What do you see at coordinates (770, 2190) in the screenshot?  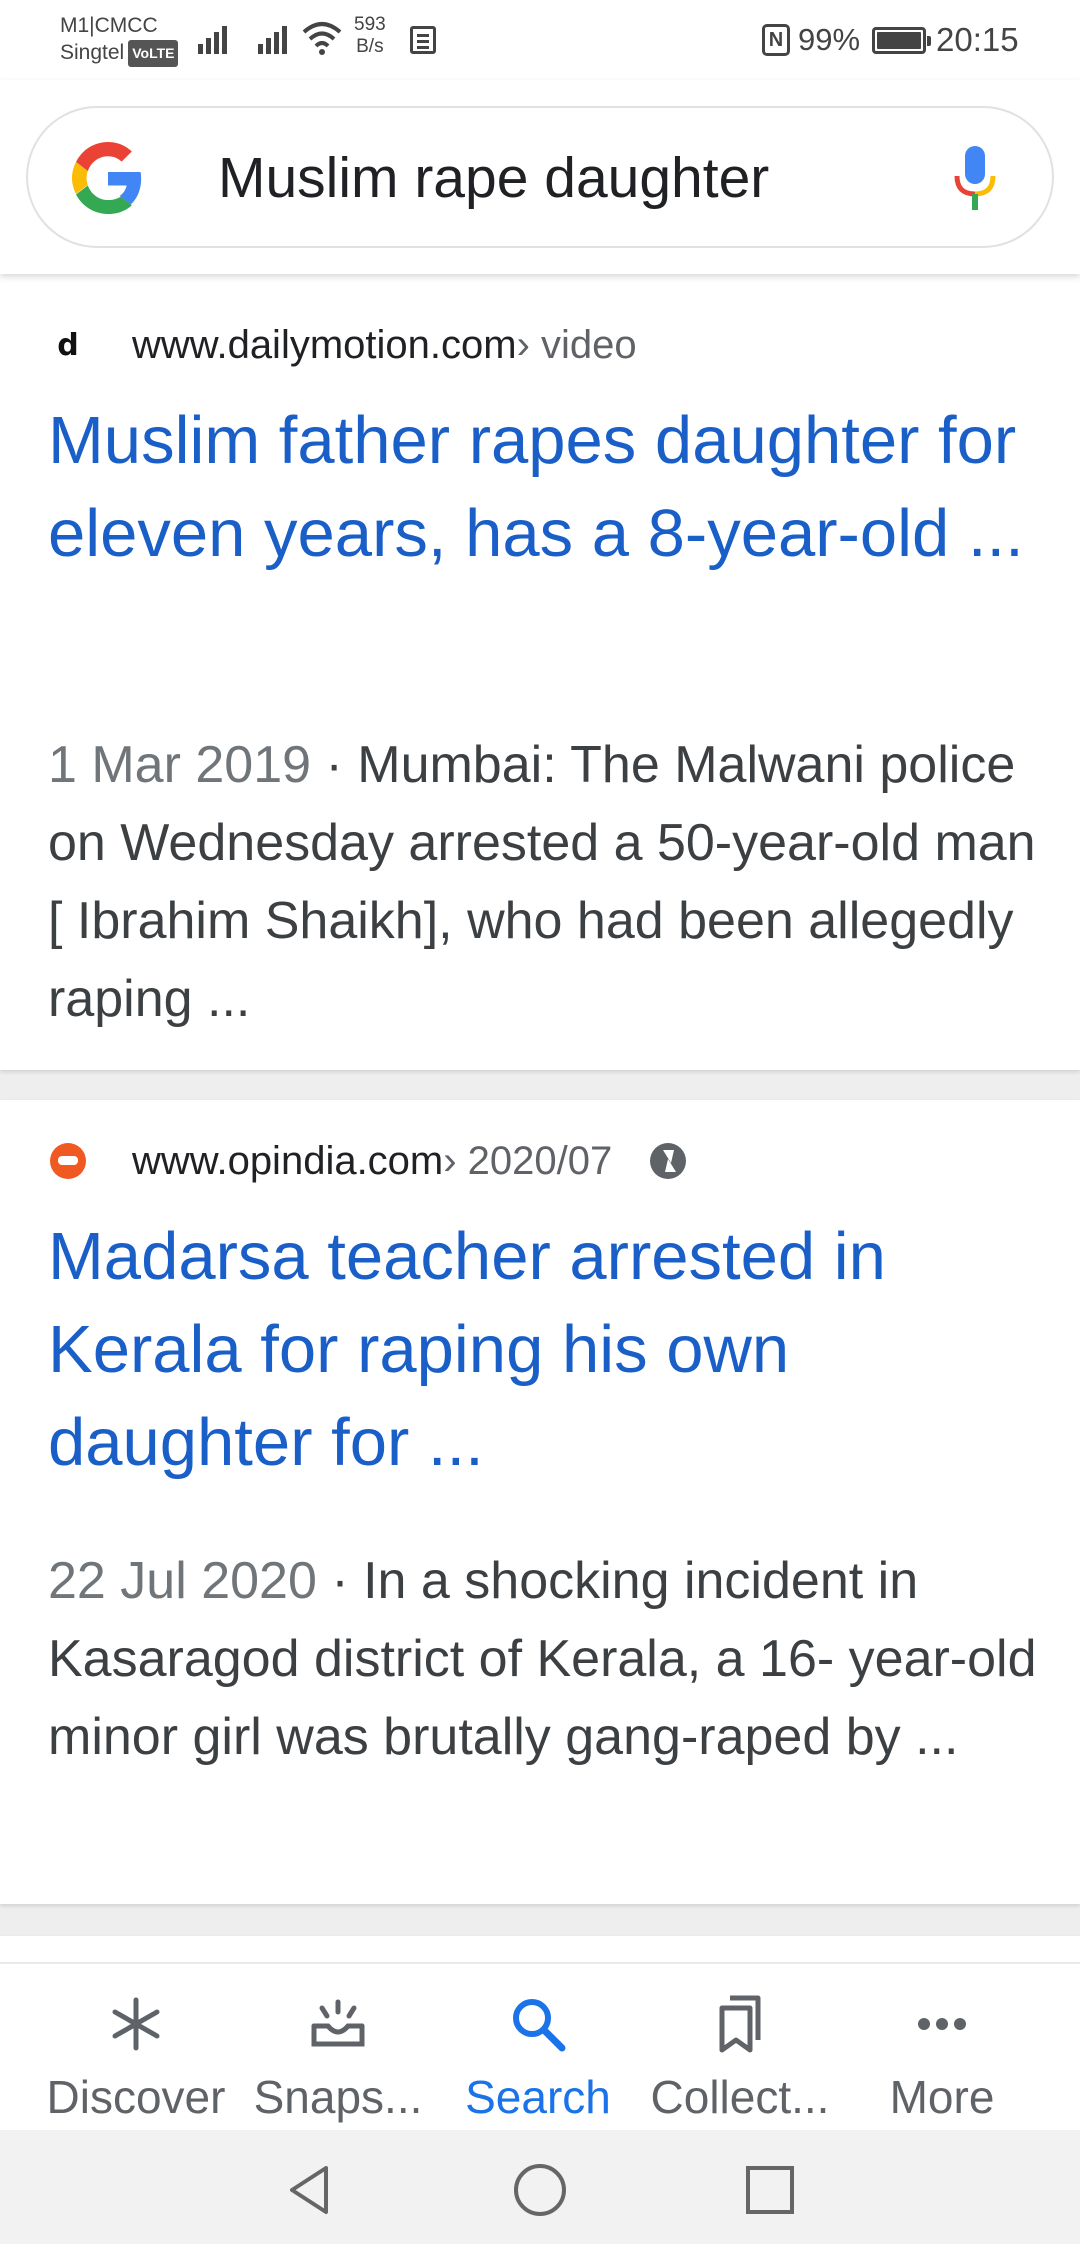 I see `recents-square-icon` at bounding box center [770, 2190].